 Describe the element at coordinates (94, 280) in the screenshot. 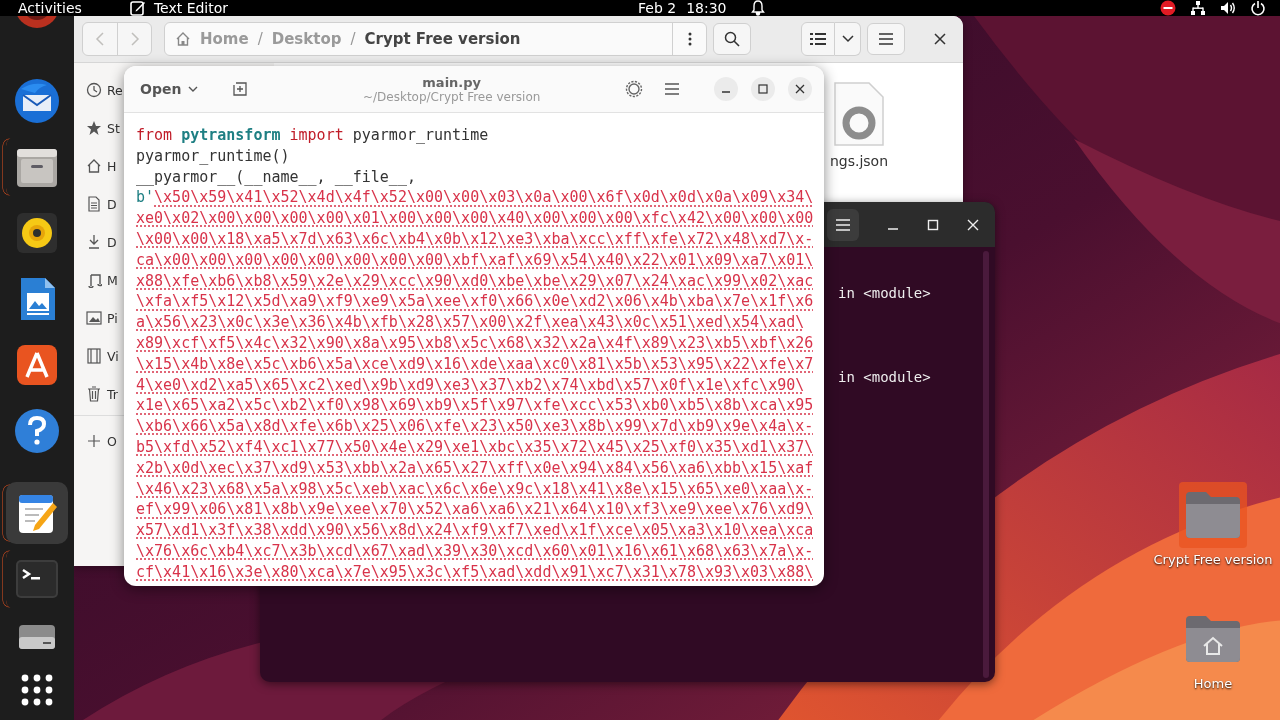

I see `music-note-icon` at that location.